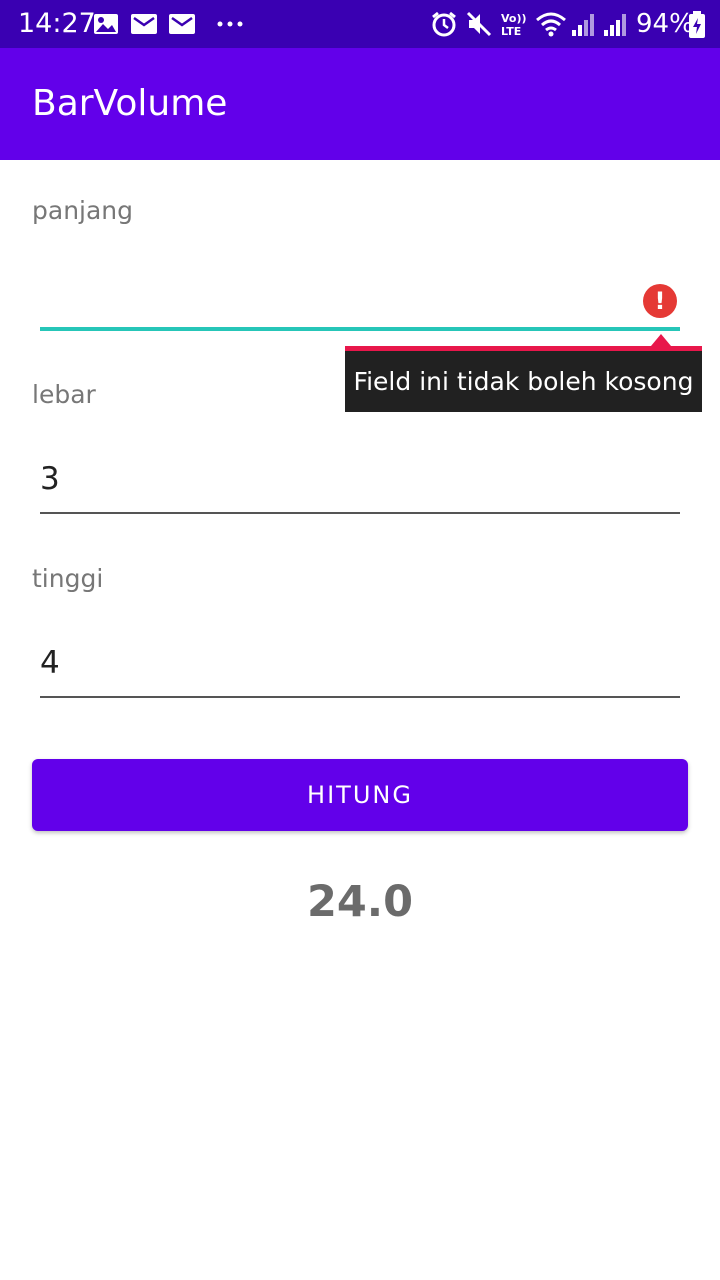  I want to click on panjang-input, so click(360, 295).